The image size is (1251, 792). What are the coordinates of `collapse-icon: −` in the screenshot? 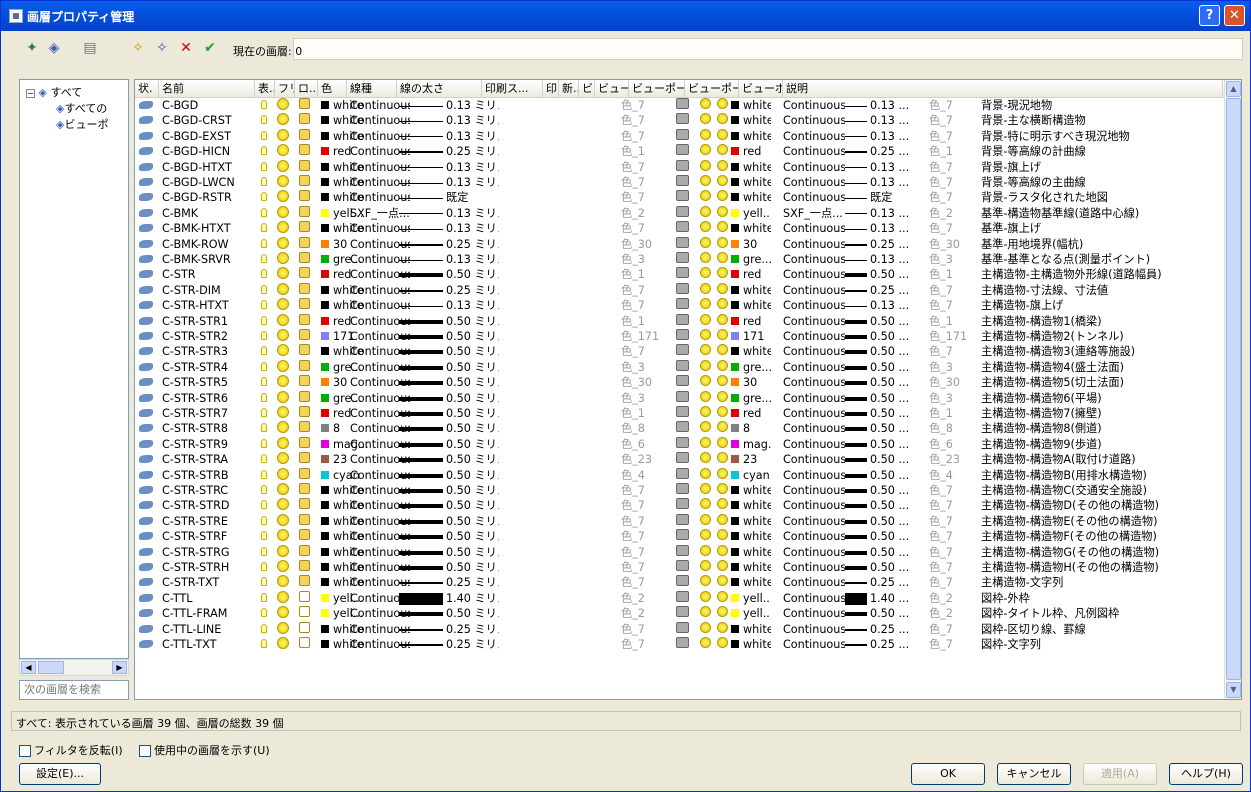 It's located at (30, 93).